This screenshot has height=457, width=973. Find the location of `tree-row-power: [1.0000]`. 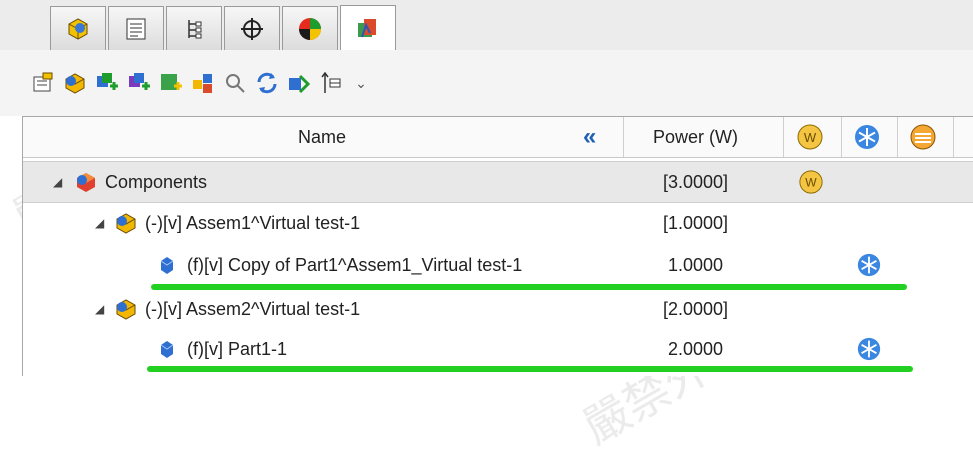

tree-row-power: [1.0000] is located at coordinates (696, 223).